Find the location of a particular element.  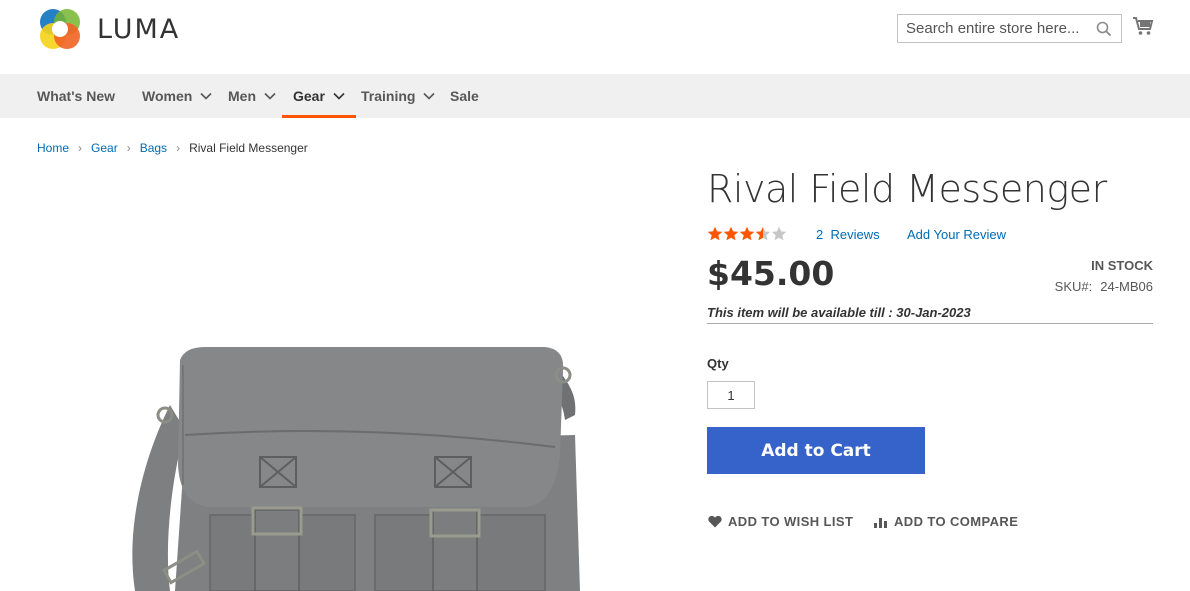

main-navigation: What's New Women Men Gear Training Sale is located at coordinates (595, 96).